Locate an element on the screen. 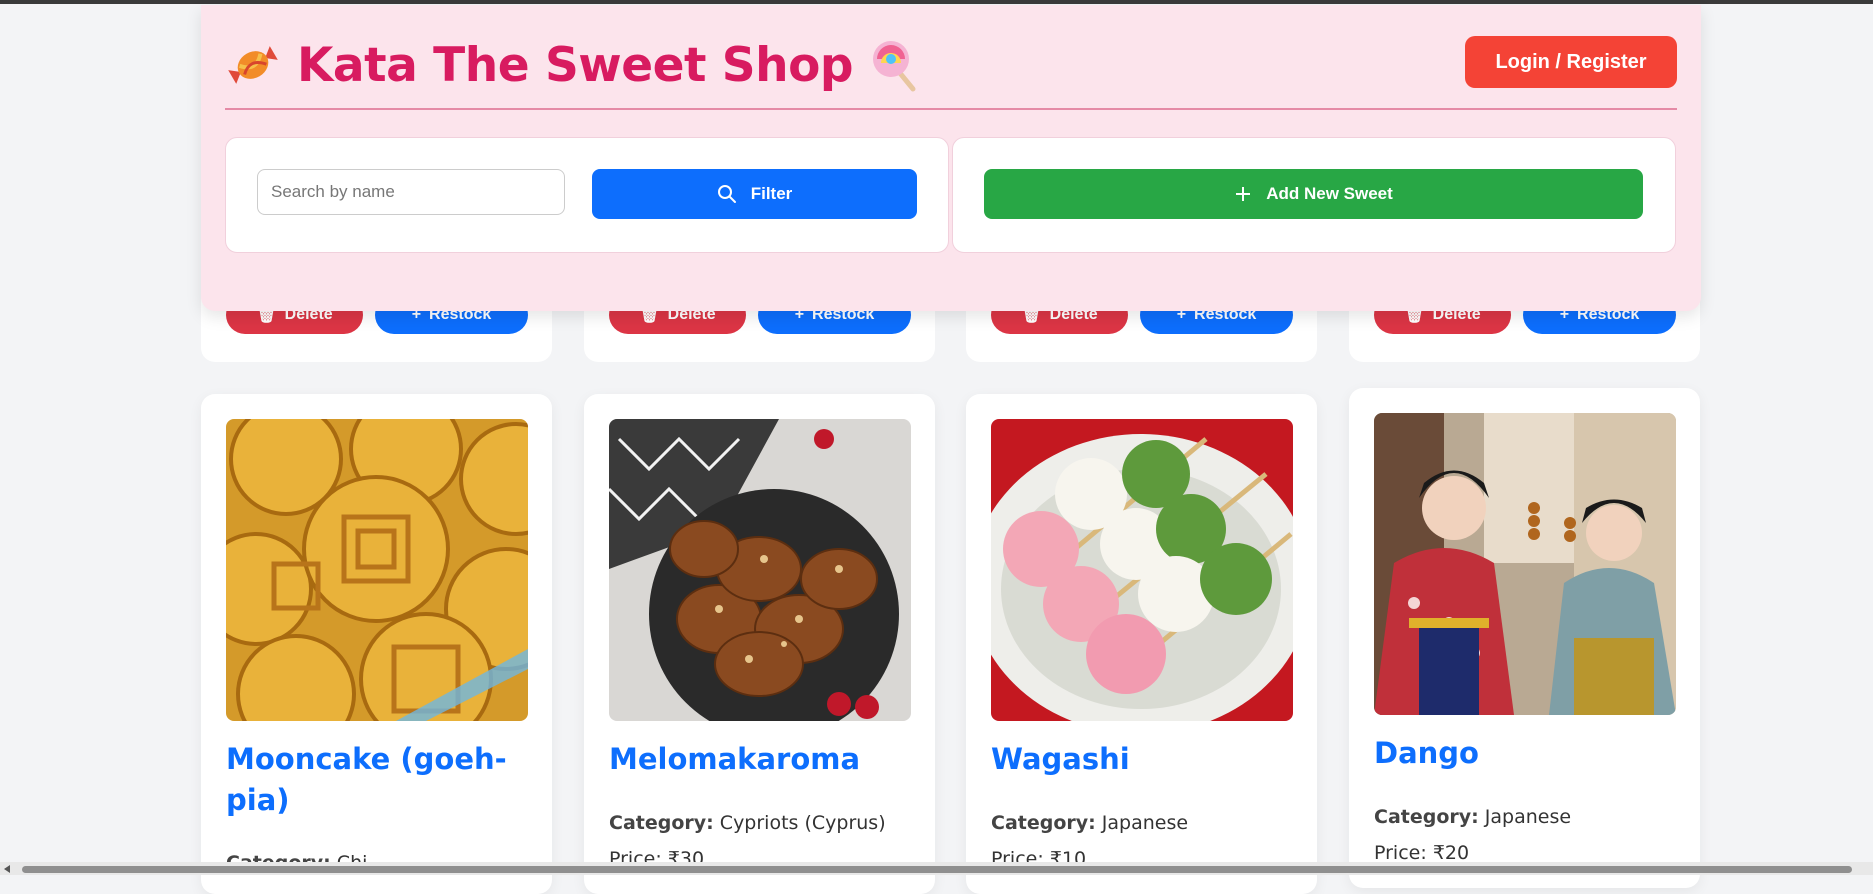 The height and width of the screenshot is (894, 1873). sweet-card: Wagashi Category: Japanese Price: ₹10 is located at coordinates (1141, 644).